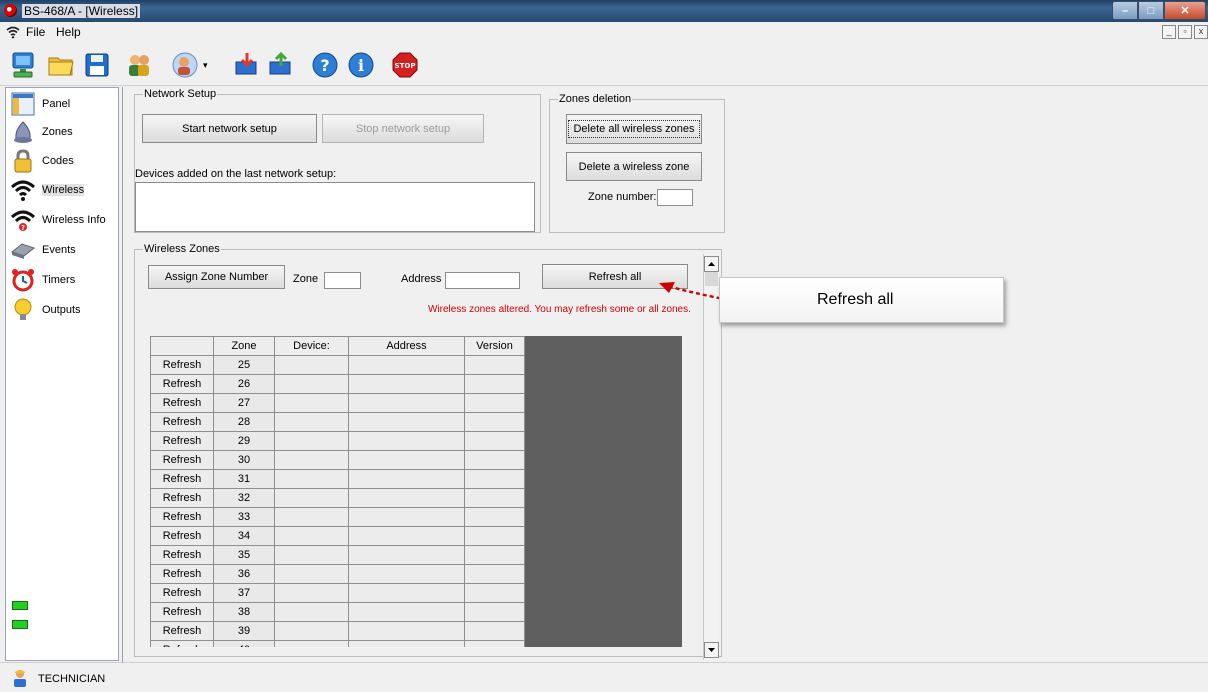 This screenshot has width=1208, height=692. What do you see at coordinates (675, 197) in the screenshot?
I see `zone-number-field` at bounding box center [675, 197].